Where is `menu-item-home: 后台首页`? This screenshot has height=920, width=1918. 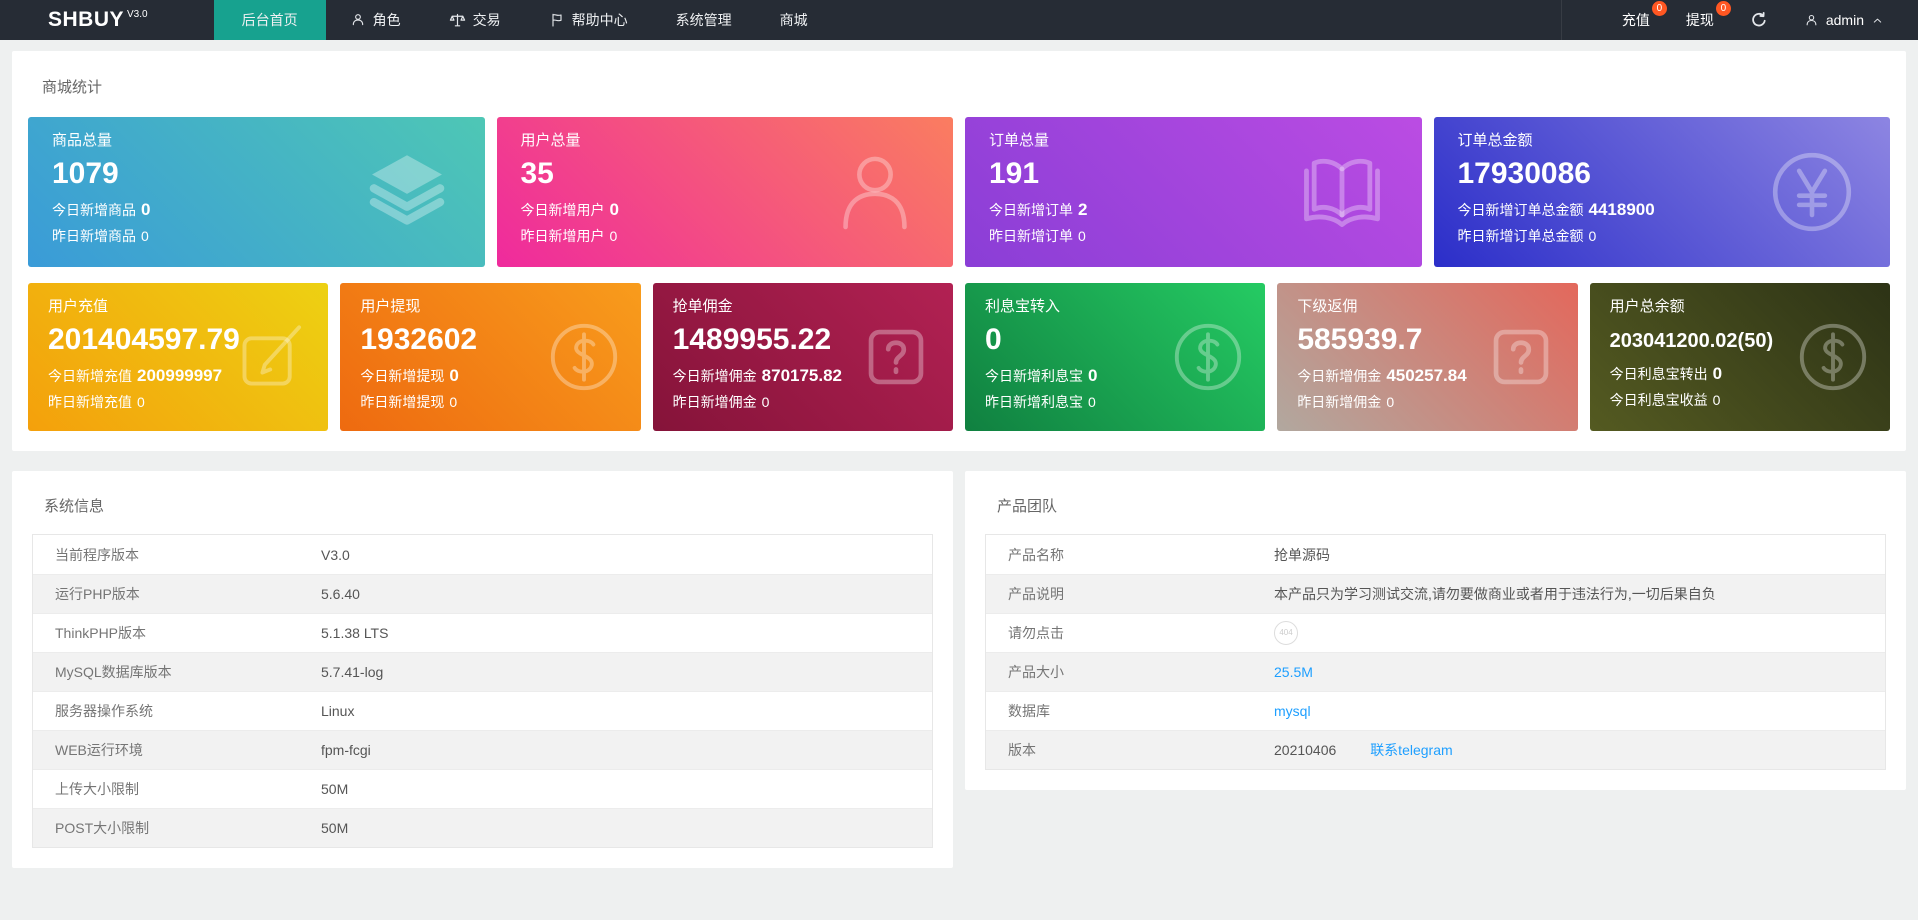
menu-item-home: 后台首页 is located at coordinates (269, 20).